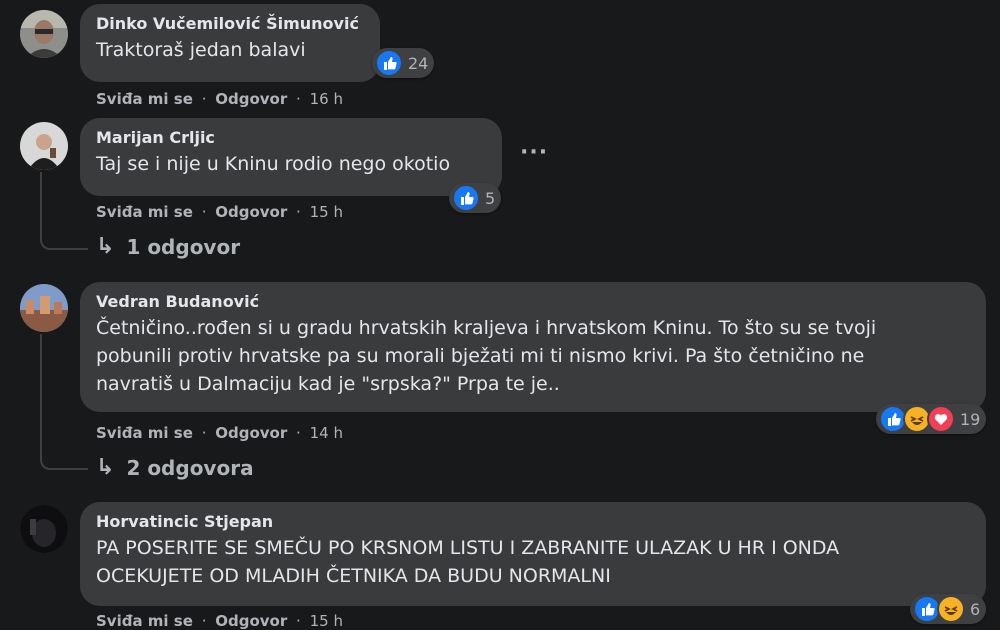 This screenshot has width=1000, height=630. What do you see at coordinates (941, 419) in the screenshot?
I see `love-reaction-icon` at bounding box center [941, 419].